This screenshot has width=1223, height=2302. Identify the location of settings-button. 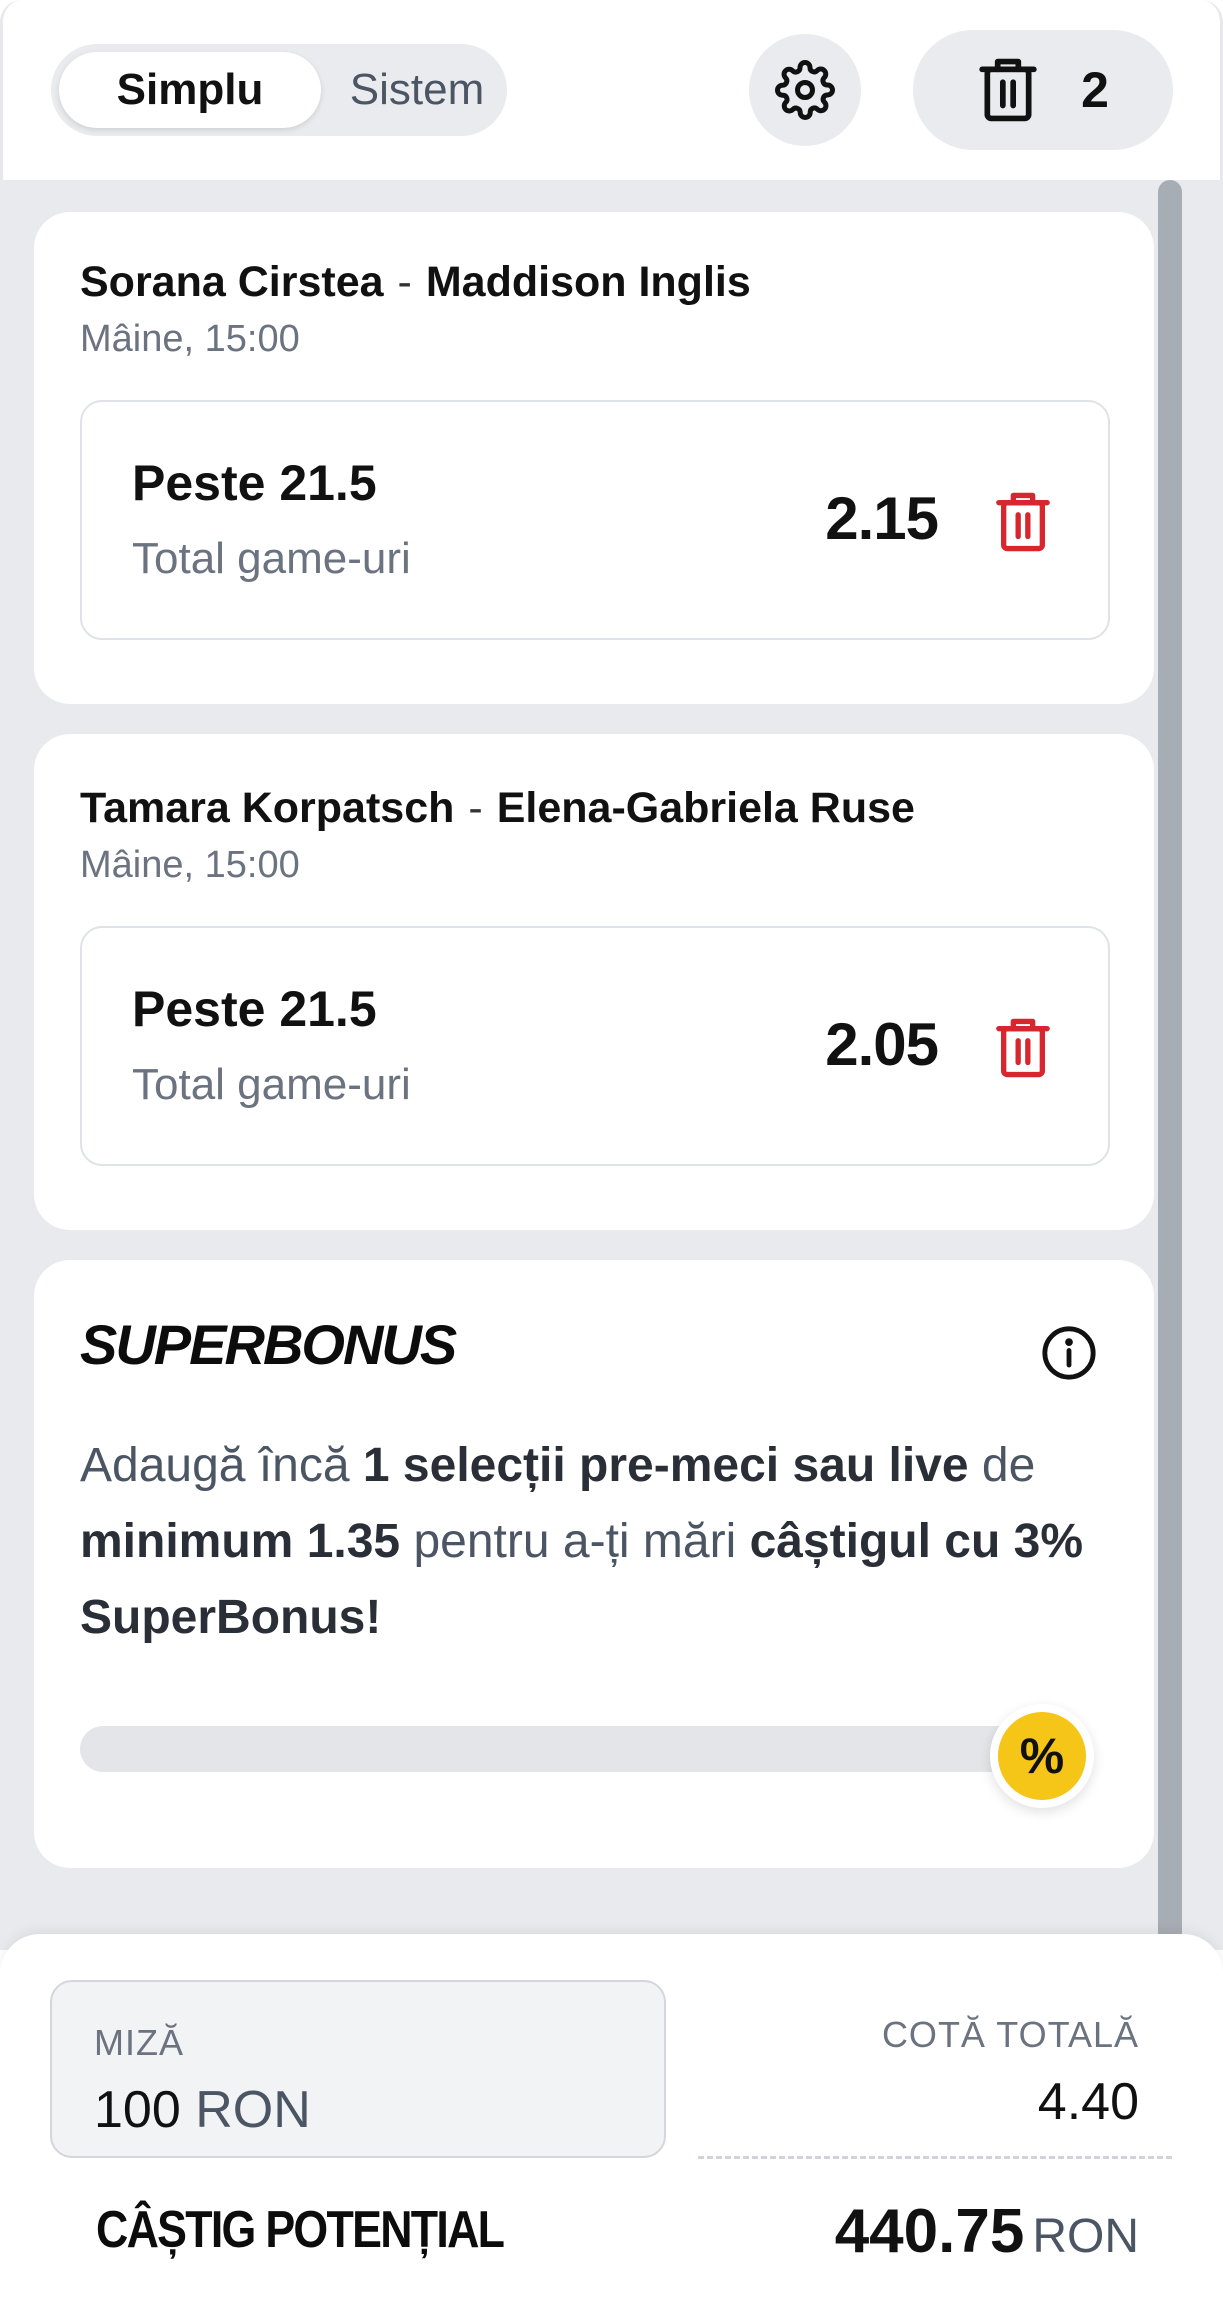
(805, 90).